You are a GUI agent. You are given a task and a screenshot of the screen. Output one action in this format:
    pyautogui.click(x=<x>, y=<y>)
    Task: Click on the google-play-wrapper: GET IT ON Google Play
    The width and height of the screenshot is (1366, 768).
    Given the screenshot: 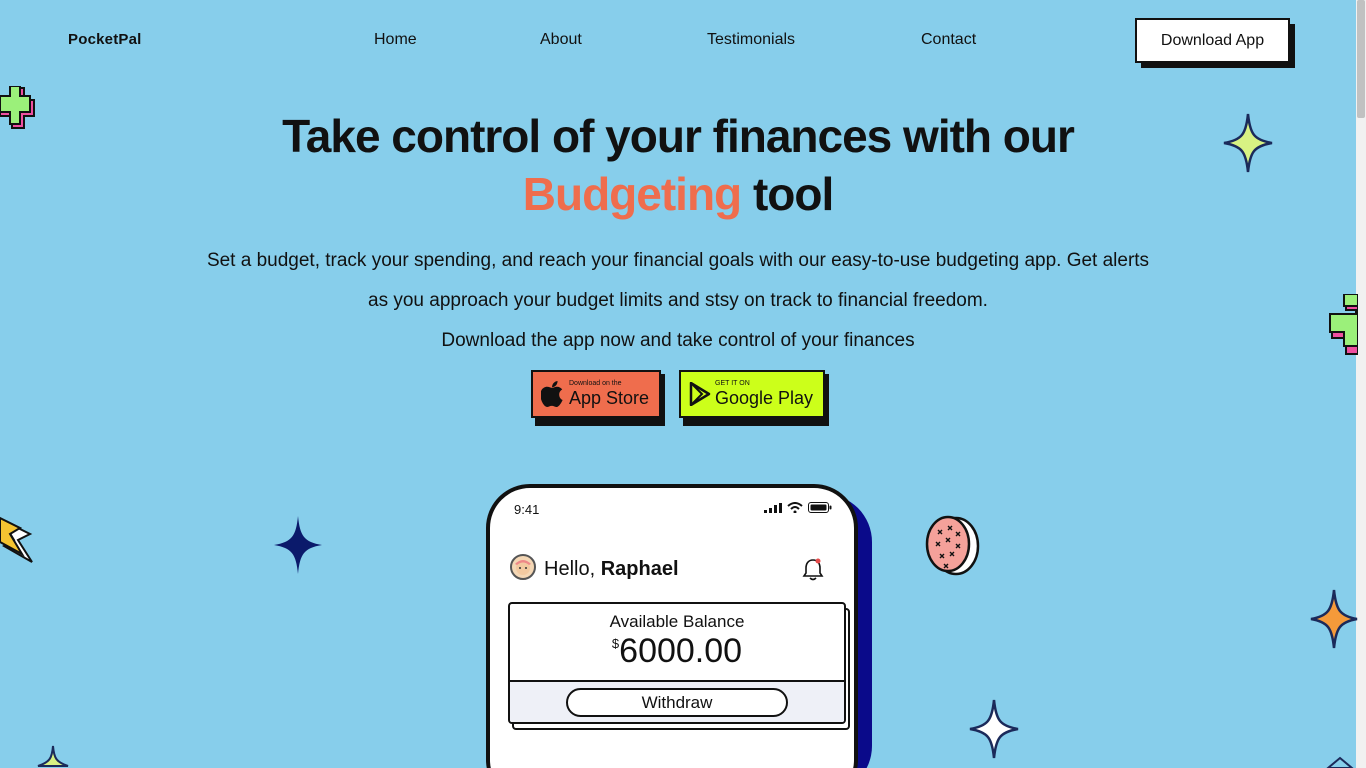 What is the action you would take?
    pyautogui.click(x=754, y=398)
    